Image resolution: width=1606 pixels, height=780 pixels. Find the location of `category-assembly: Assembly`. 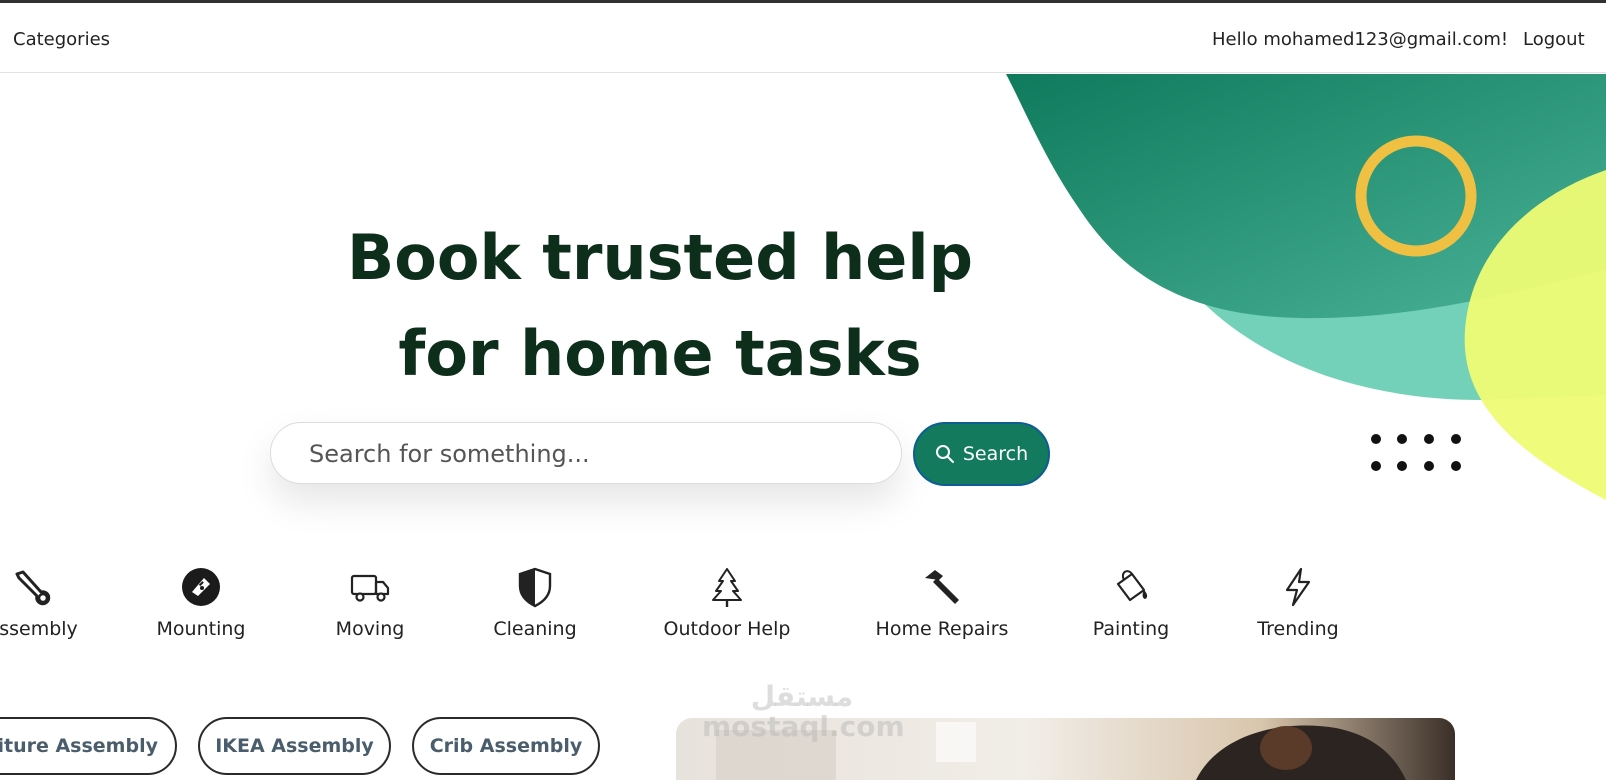

category-assembly: Assembly is located at coordinates (53, 603).